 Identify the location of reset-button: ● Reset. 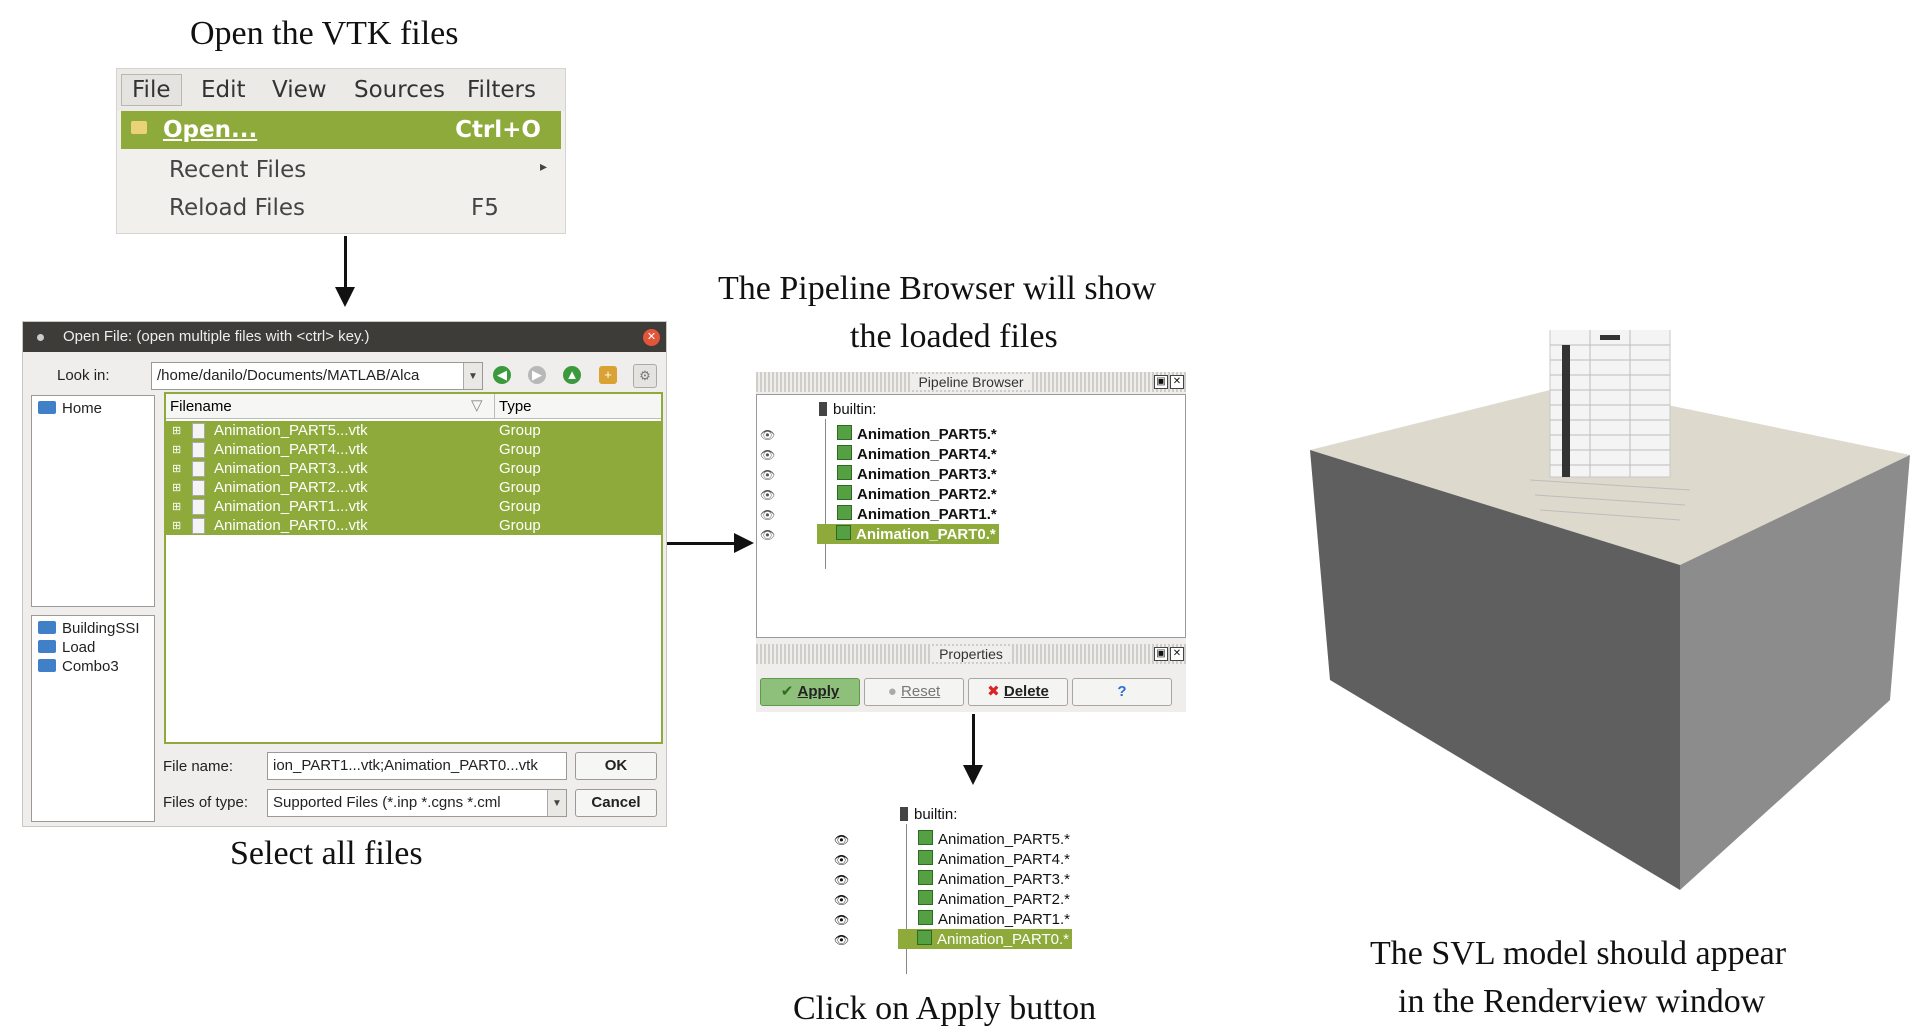
(914, 692).